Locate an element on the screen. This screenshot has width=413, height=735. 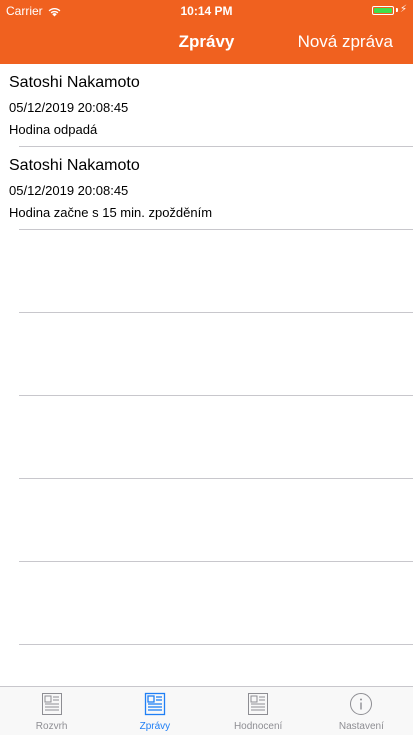
row-divider is located at coordinates (216, 644).